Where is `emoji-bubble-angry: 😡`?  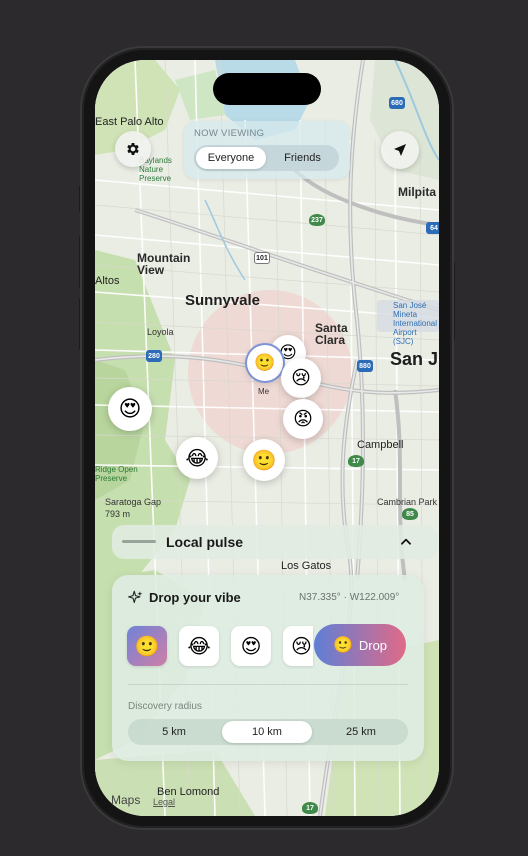 emoji-bubble-angry: 😡 is located at coordinates (303, 419).